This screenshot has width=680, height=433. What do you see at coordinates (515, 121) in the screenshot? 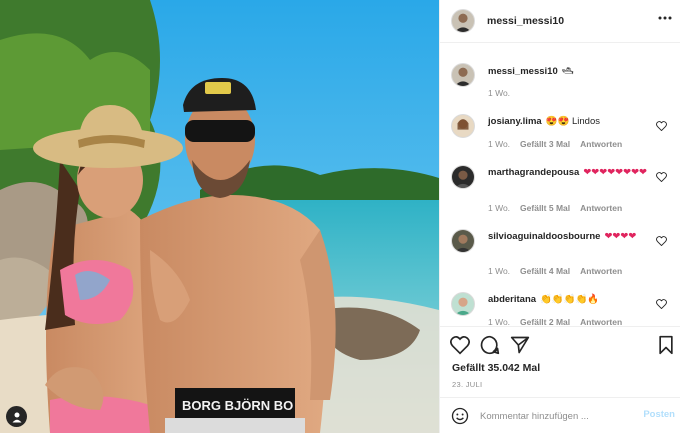
I see `comment-username: josiany.lima` at bounding box center [515, 121].